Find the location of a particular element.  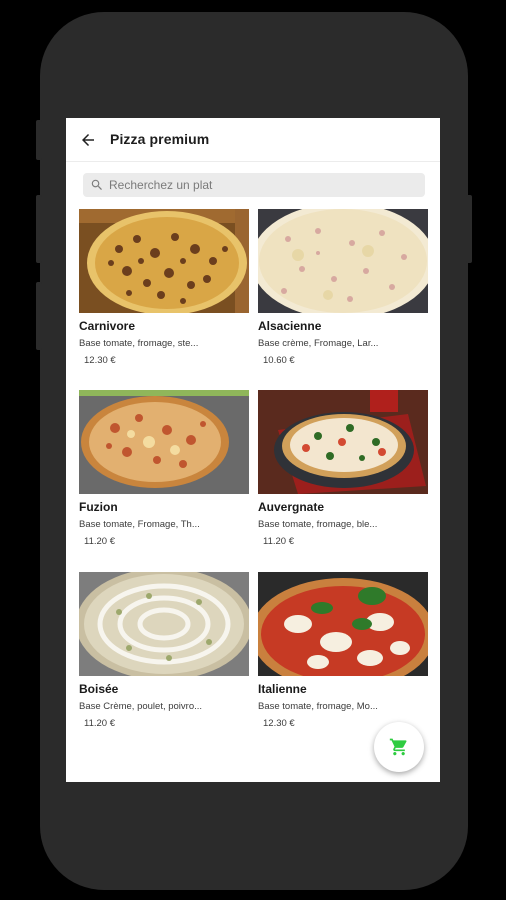

shopping-cart-icon is located at coordinates (398, 747).